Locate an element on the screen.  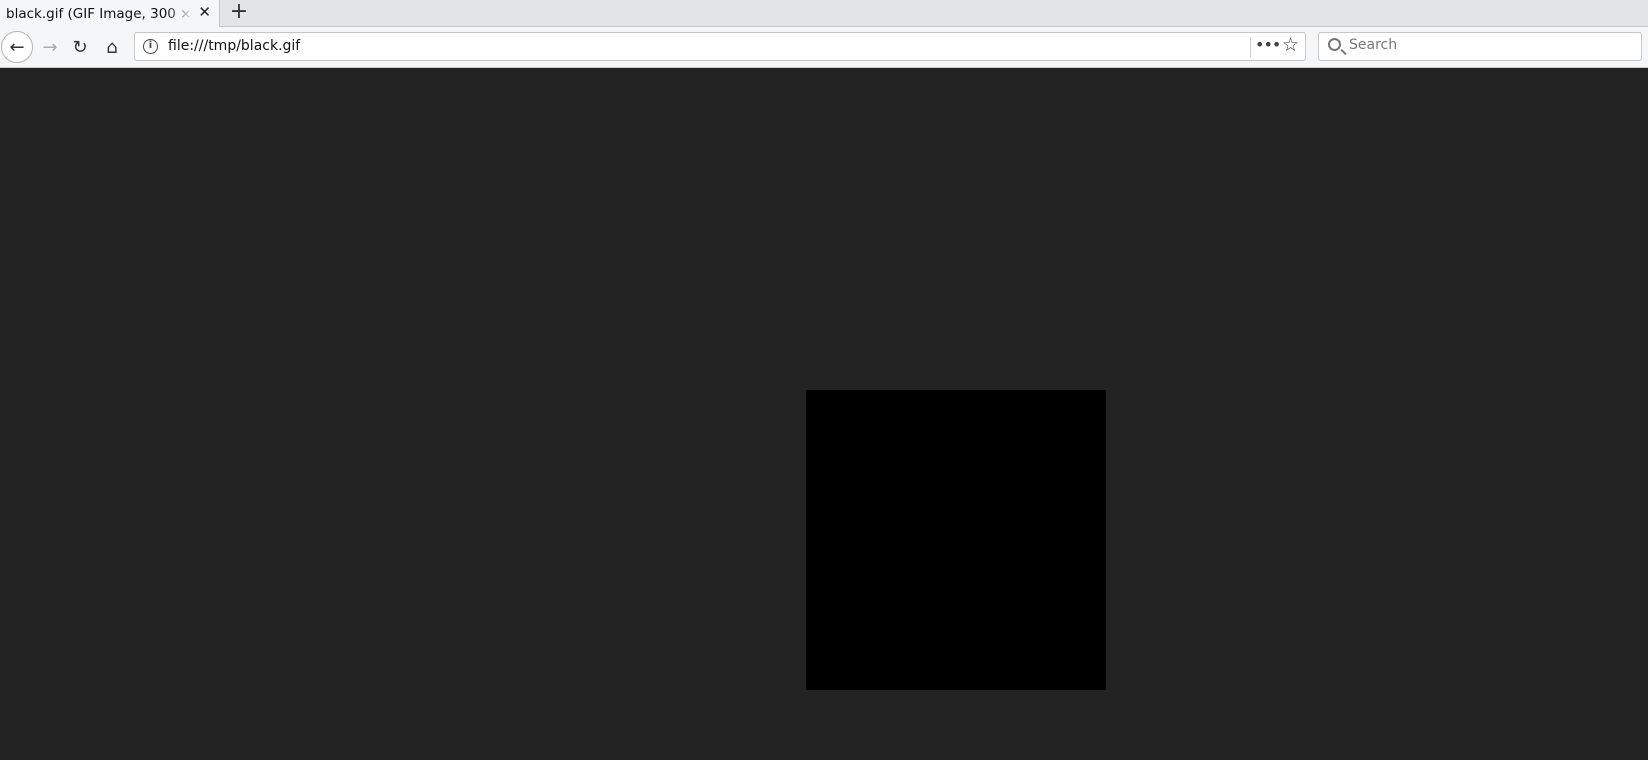
forward-button: → is located at coordinates (50, 47).